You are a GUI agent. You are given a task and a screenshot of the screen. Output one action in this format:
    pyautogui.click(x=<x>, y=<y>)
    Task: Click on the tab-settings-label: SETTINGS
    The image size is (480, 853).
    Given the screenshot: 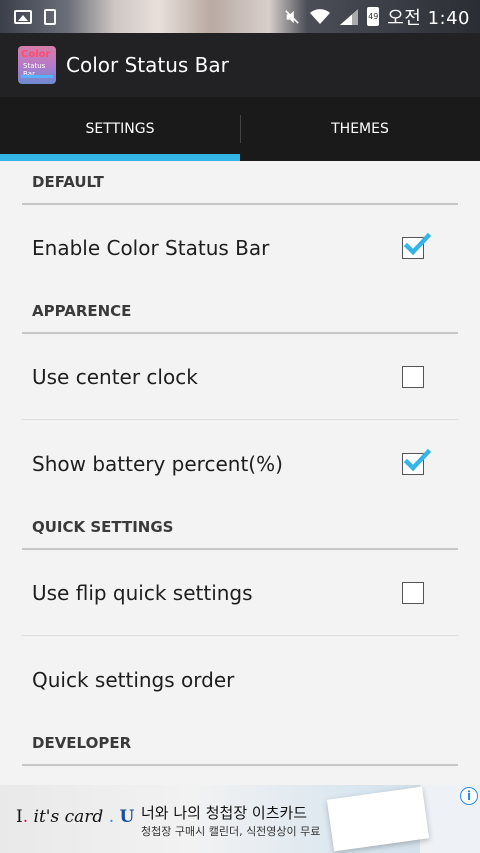 What is the action you would take?
    pyautogui.click(x=120, y=129)
    